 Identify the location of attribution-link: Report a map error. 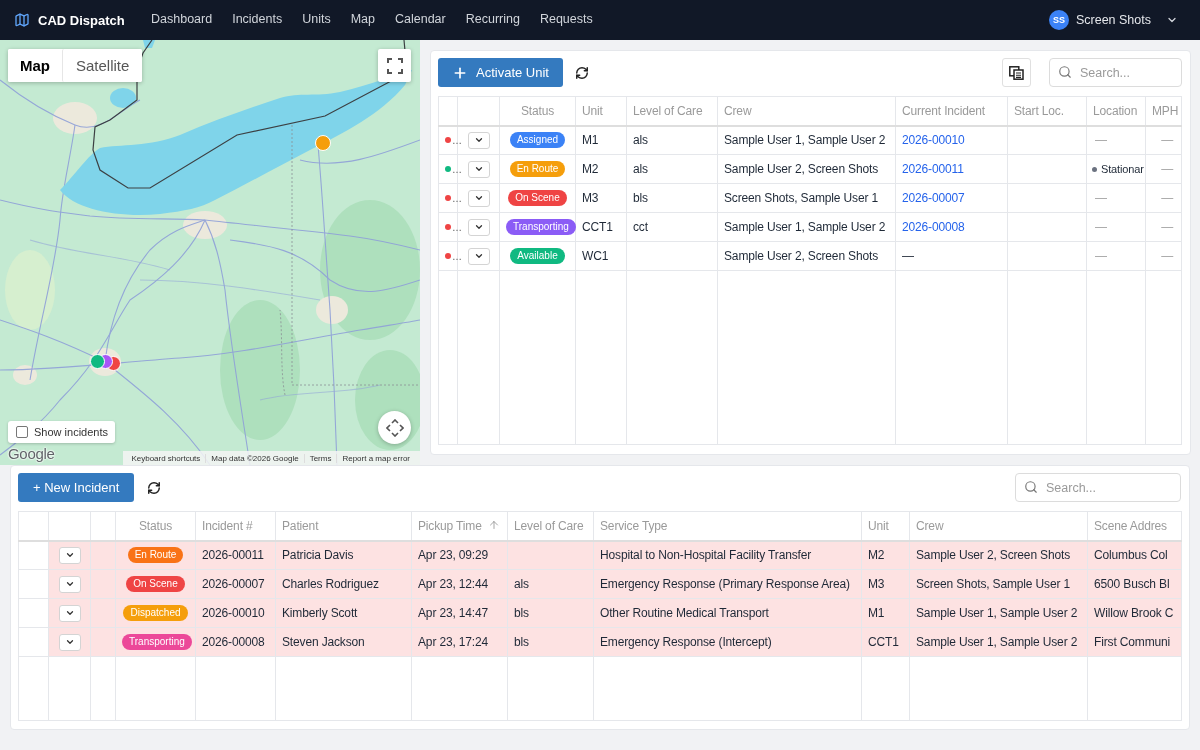
(375, 458).